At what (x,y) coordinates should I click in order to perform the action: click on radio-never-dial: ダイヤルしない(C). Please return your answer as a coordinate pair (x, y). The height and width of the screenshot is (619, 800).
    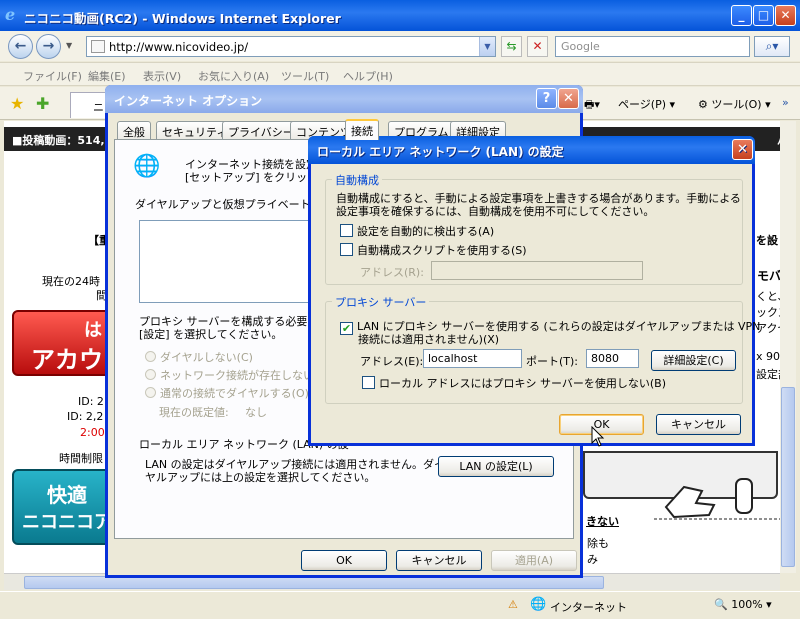
    Looking at the image, I should click on (199, 357).